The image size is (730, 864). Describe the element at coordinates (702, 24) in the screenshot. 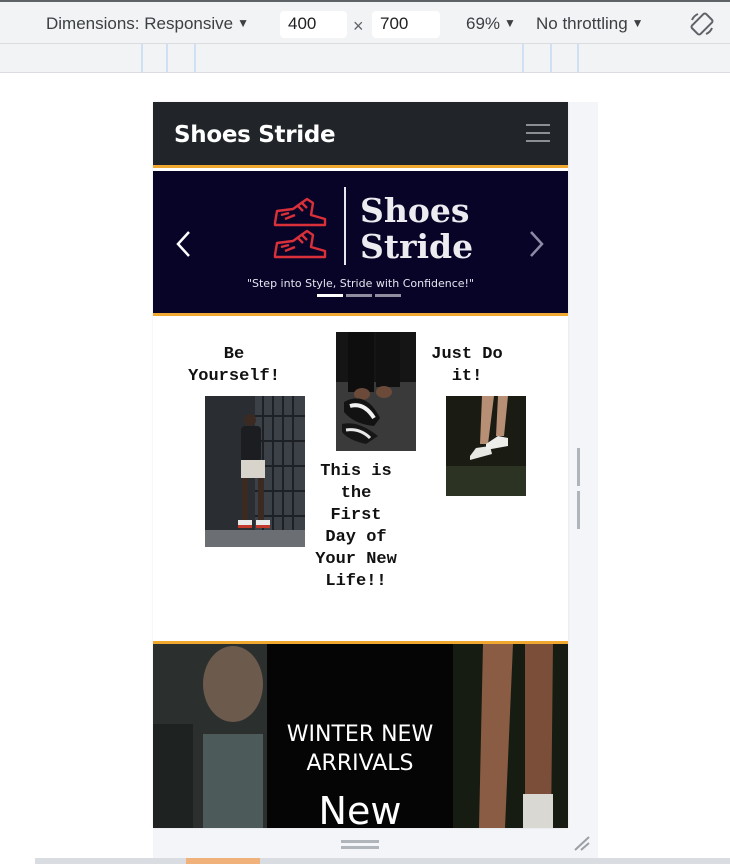

I see `rotate-icon` at that location.